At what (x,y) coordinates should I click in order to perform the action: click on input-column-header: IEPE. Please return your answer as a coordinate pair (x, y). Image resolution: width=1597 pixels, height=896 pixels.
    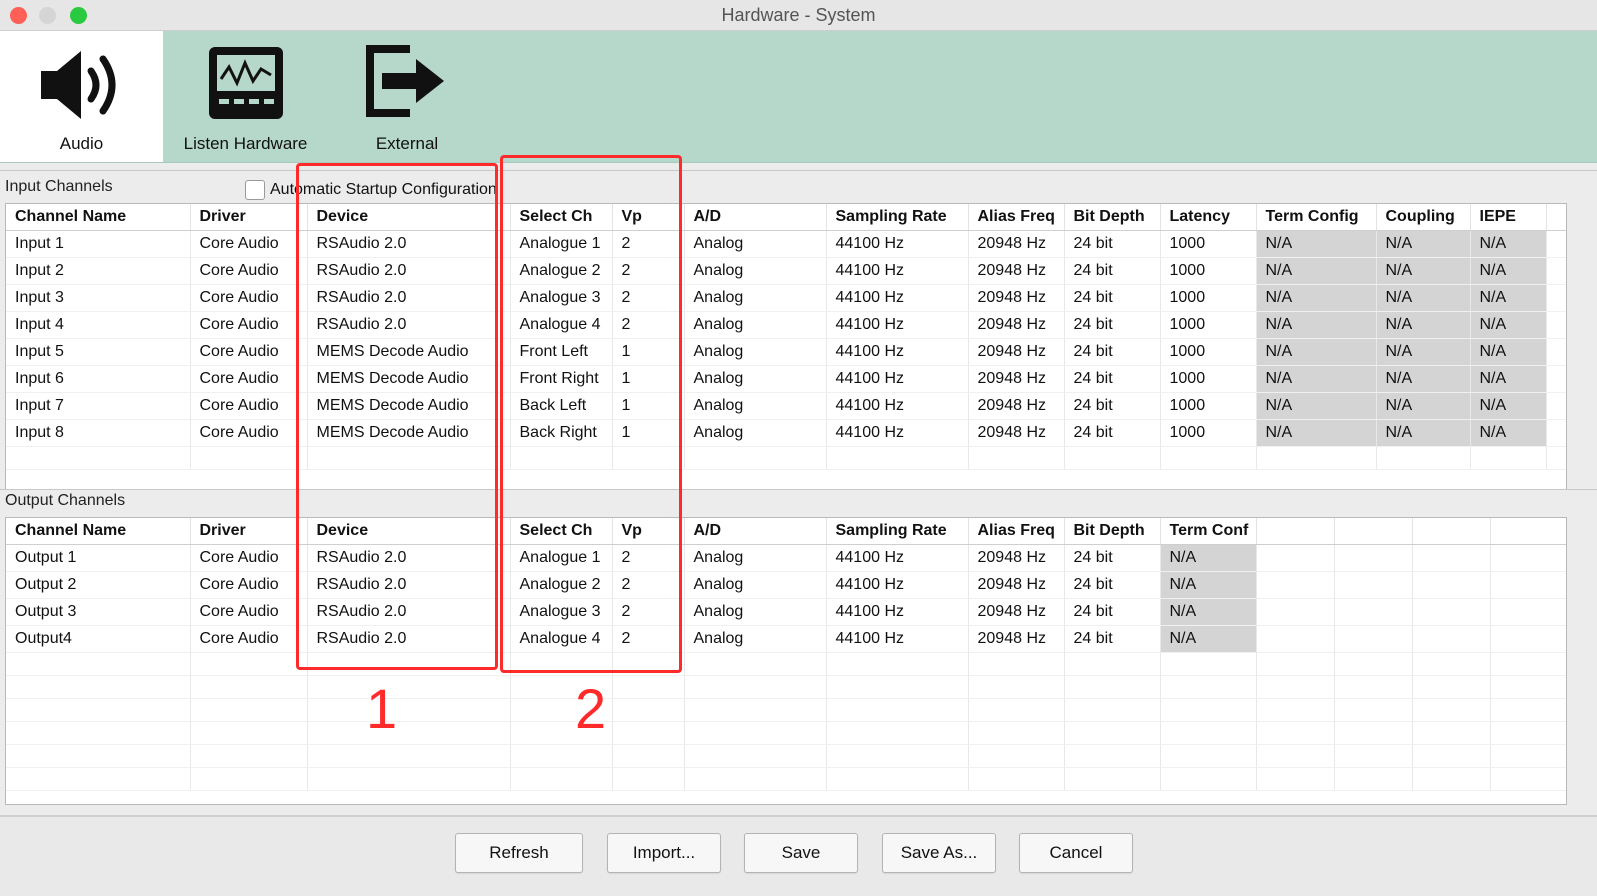
    Looking at the image, I should click on (1508, 217).